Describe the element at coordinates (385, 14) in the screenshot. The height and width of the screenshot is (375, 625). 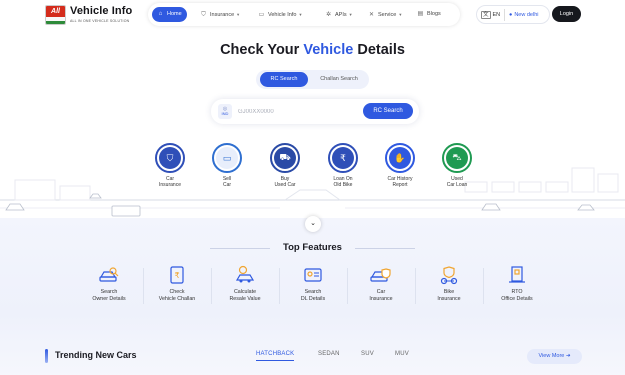
I see `nav-item-service: ✕ Service ▼` at that location.